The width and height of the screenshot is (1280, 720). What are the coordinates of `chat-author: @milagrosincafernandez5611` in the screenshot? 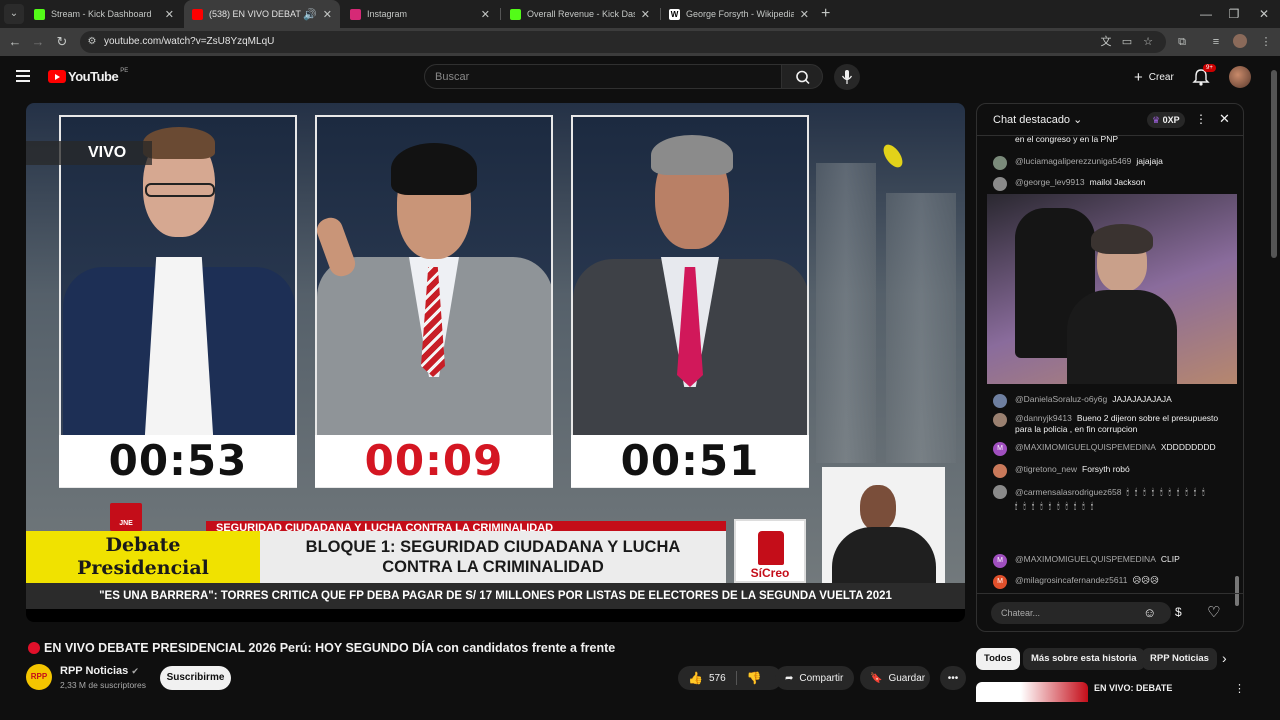 It's located at (1071, 582).